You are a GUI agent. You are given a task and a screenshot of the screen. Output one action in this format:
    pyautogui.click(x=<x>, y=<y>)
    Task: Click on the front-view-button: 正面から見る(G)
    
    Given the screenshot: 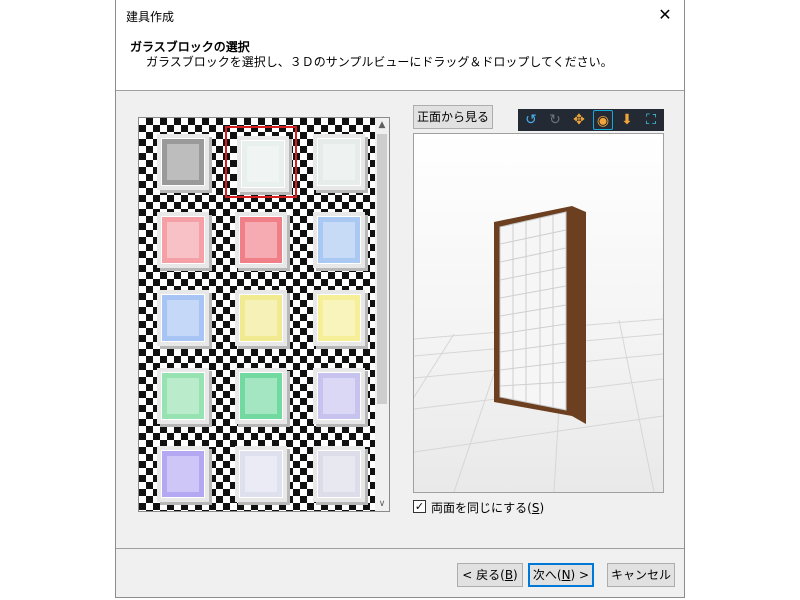 What is the action you would take?
    pyautogui.click(x=453, y=125)
    